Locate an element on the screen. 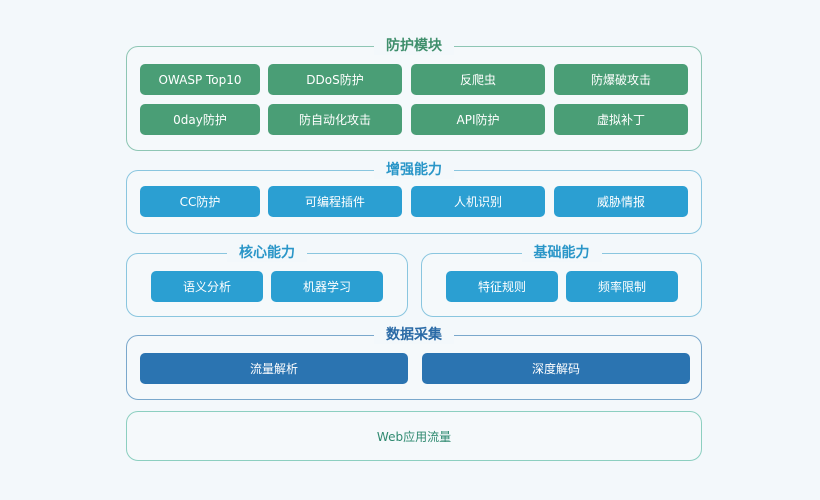 The height and width of the screenshot is (500, 820). deep-decoding-button: 深度解码 is located at coordinates (556, 368).